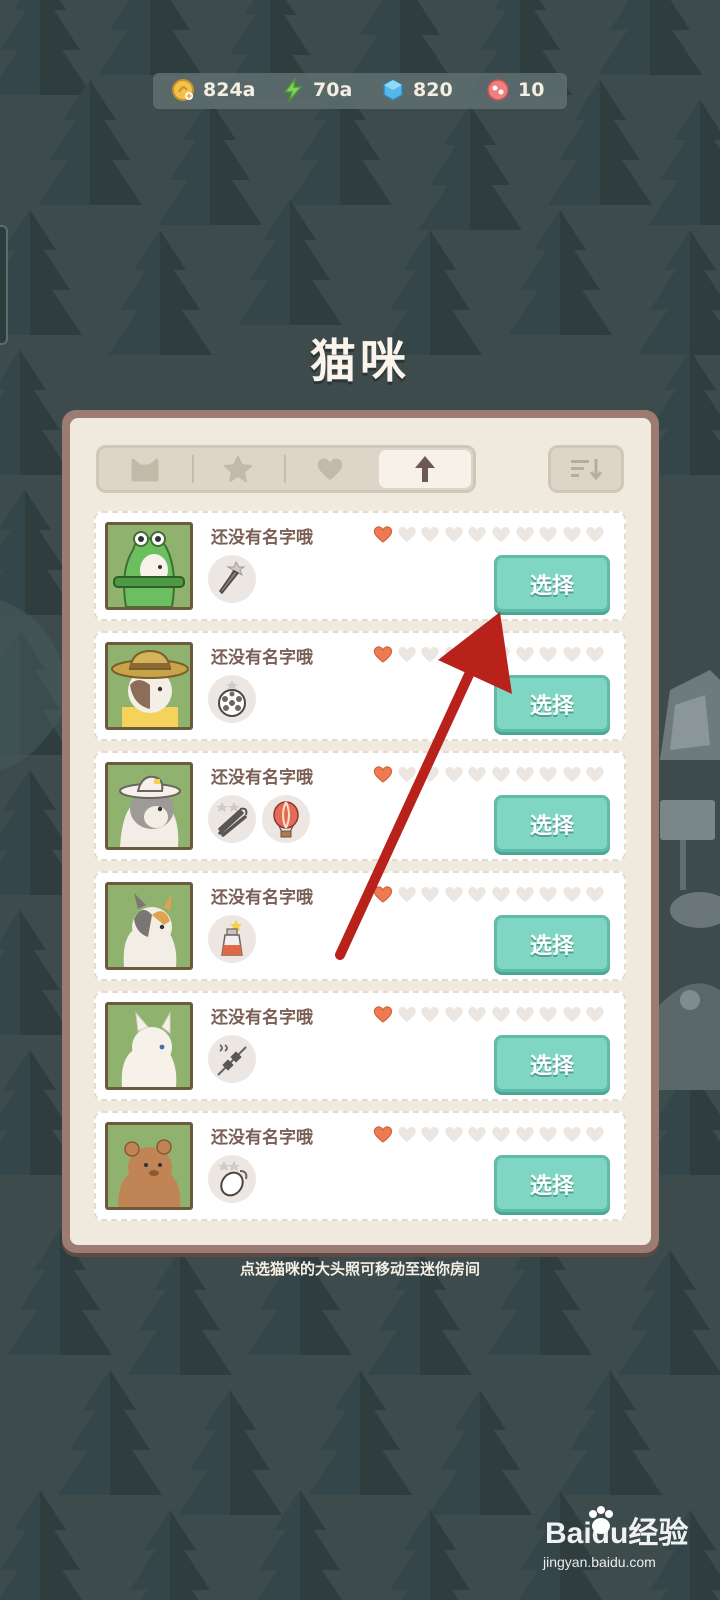 This screenshot has width=720, height=1600. I want to click on candy-count: 10, so click(531, 90).